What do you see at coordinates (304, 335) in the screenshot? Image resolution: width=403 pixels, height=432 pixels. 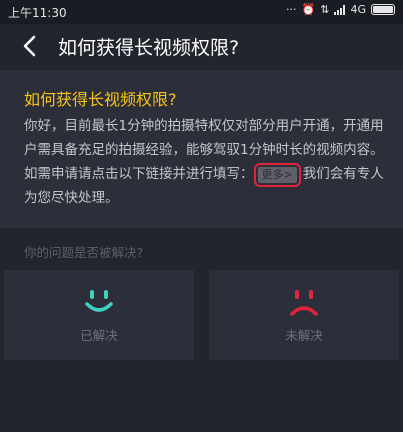 I see `unresolved-label: 未解决` at bounding box center [304, 335].